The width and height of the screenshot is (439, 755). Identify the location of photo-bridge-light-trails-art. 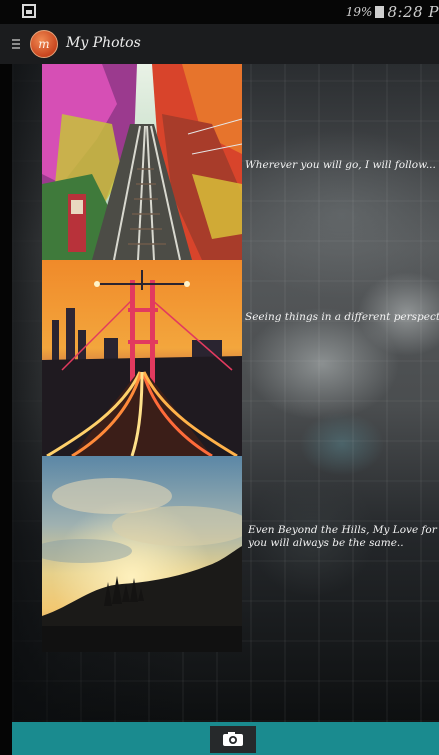
(142, 358).